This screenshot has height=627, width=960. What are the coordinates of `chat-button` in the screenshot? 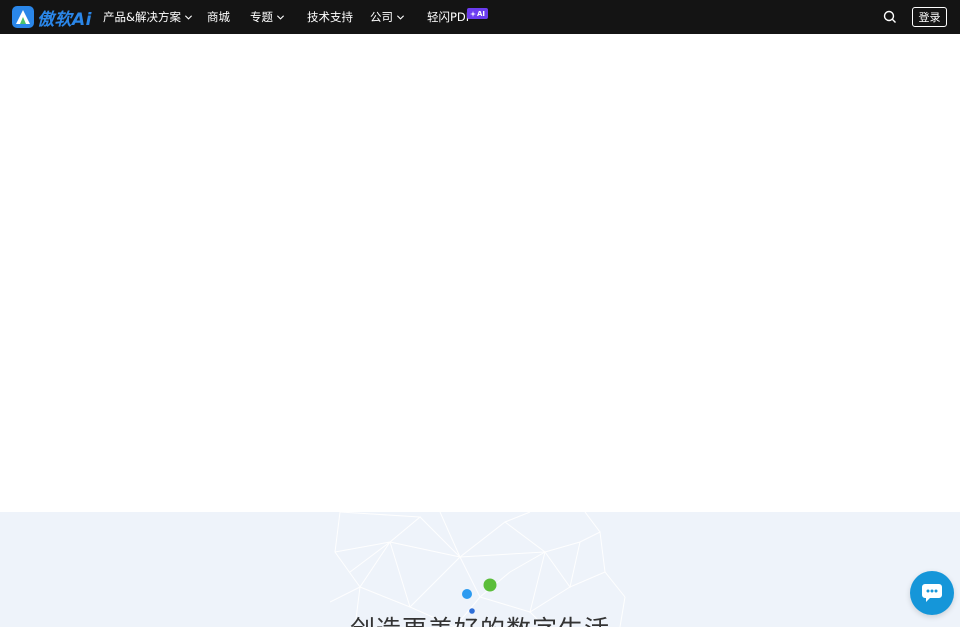 It's located at (932, 593).